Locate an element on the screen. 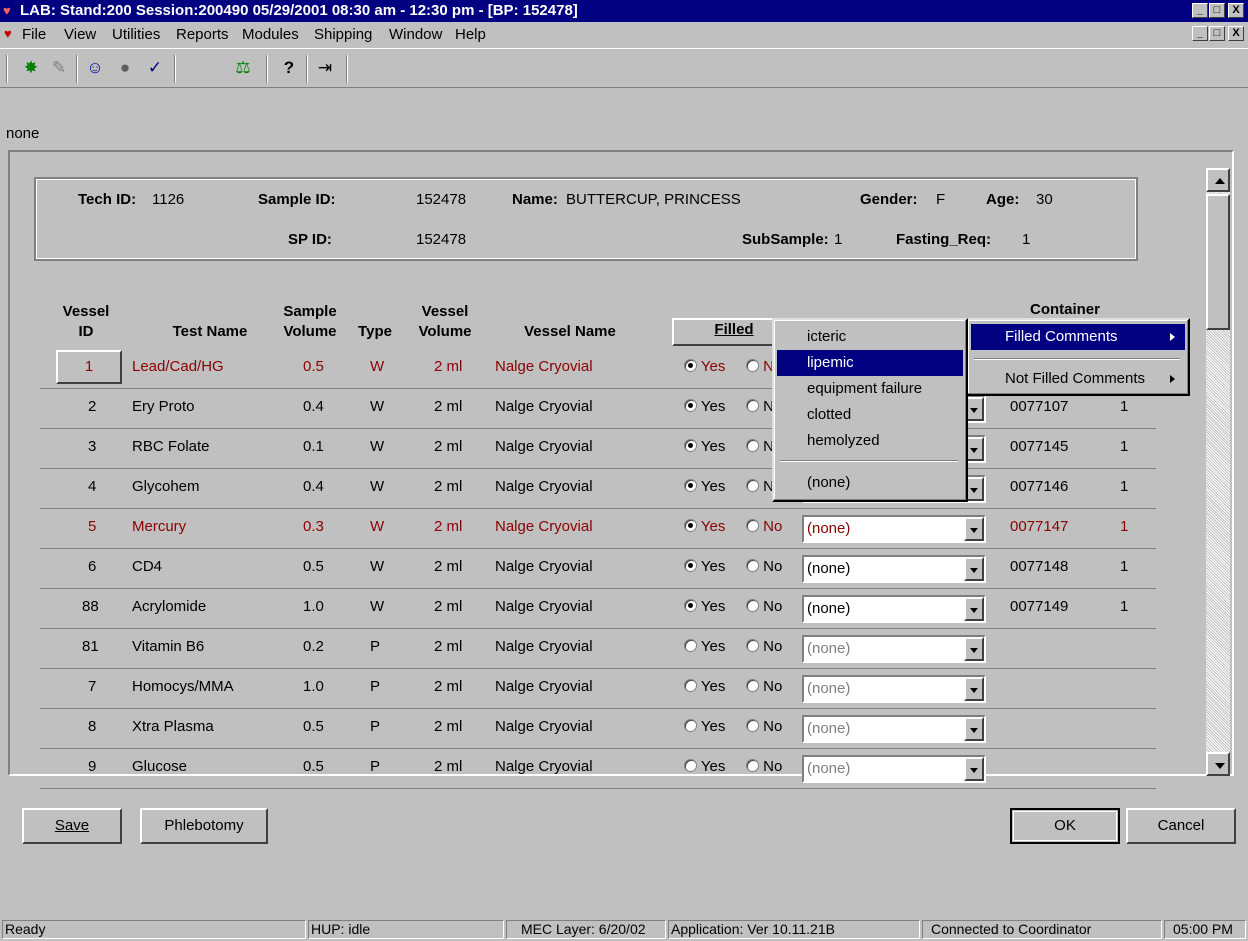  context-menu-filled-comments: Filled Comments is located at coordinates (1078, 337).